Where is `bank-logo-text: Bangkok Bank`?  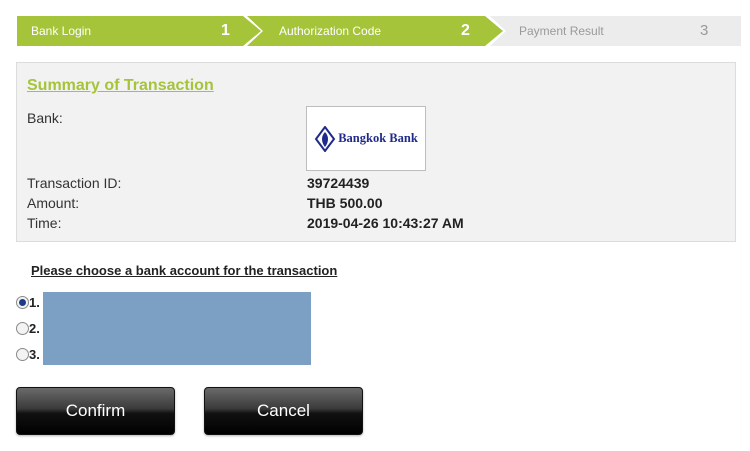
bank-logo-text: Bangkok Bank is located at coordinates (378, 138).